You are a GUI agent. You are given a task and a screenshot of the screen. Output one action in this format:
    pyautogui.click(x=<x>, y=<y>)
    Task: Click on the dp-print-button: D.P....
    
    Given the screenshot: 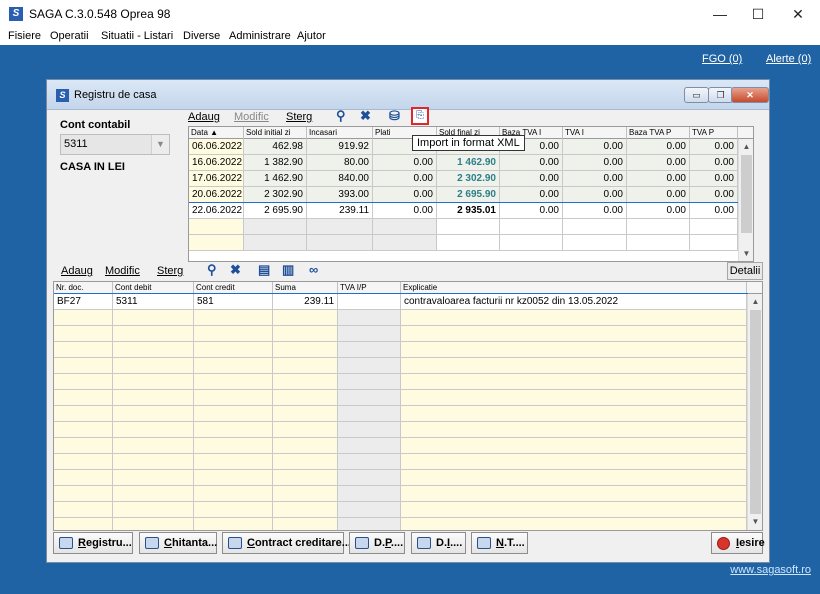 What is the action you would take?
    pyautogui.click(x=377, y=543)
    